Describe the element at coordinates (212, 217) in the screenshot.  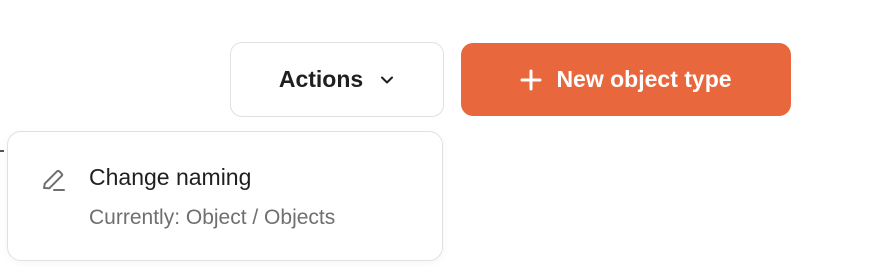
I see `menu-item-sublabel: Currently: Object / Objects` at that location.